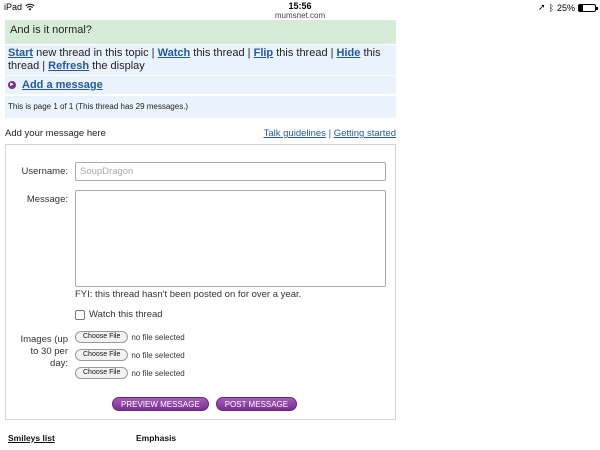 This screenshot has width=600, height=450. I want to click on battery-fill, so click(581, 7).